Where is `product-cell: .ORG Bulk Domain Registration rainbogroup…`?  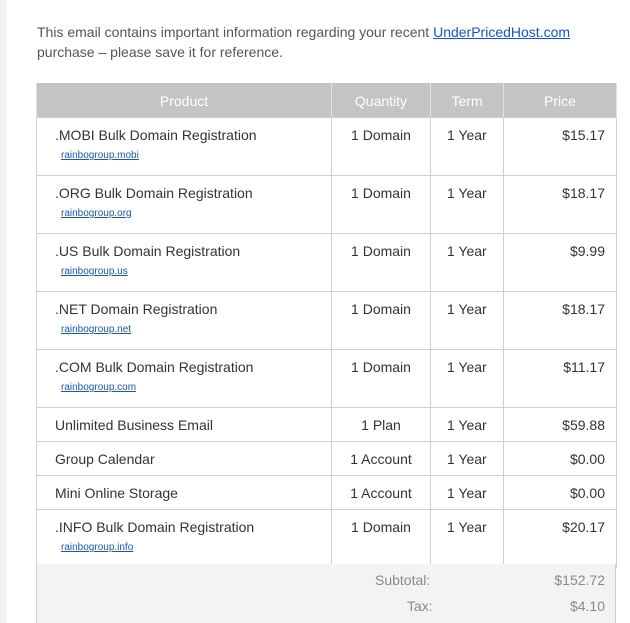 product-cell: .ORG Bulk Domain Registration rainbogroup… is located at coordinates (184, 204).